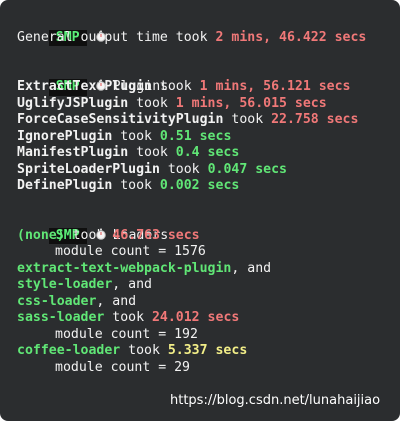 The height and width of the screenshot is (421, 400). Describe the element at coordinates (88, 169) in the screenshot. I see `plugin-name: SpriteLoaderPlugin` at that location.